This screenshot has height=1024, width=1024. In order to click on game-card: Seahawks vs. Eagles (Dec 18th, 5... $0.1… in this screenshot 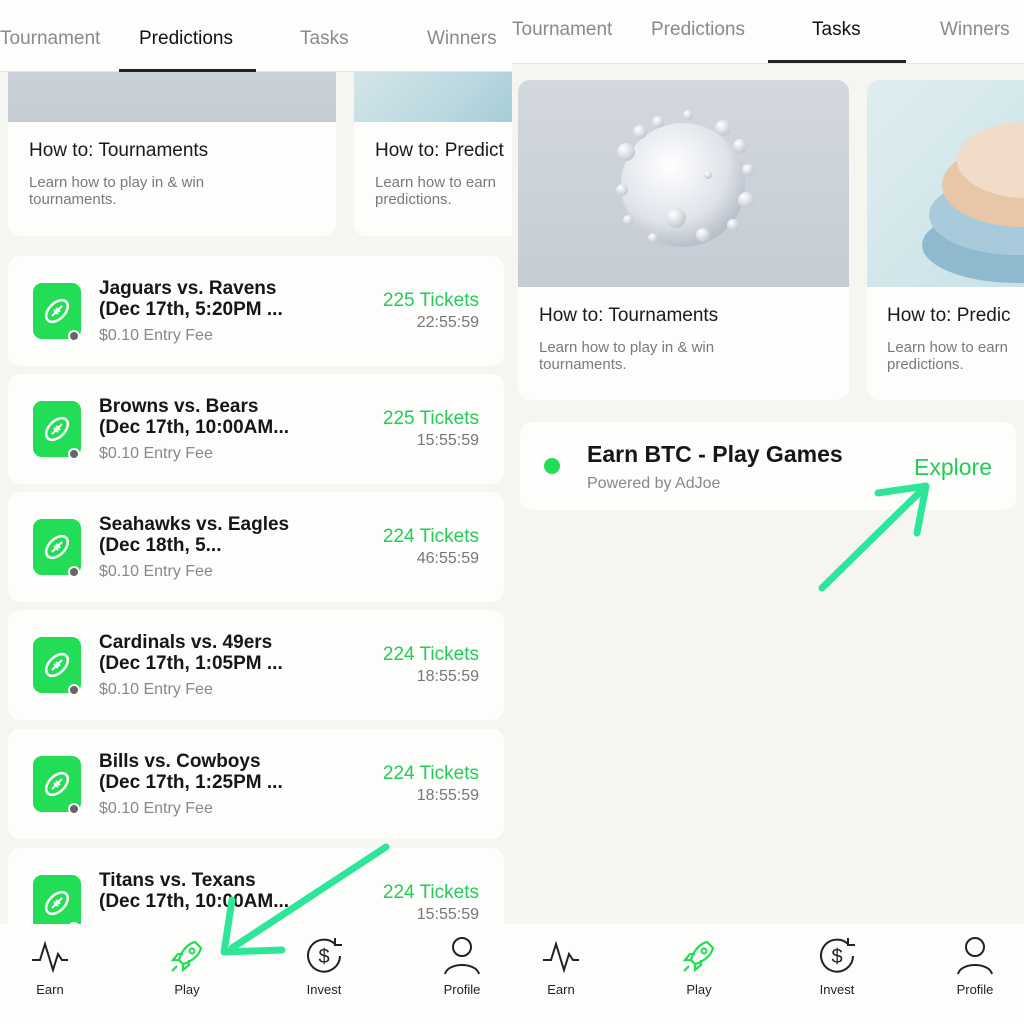, I will do `click(256, 547)`.